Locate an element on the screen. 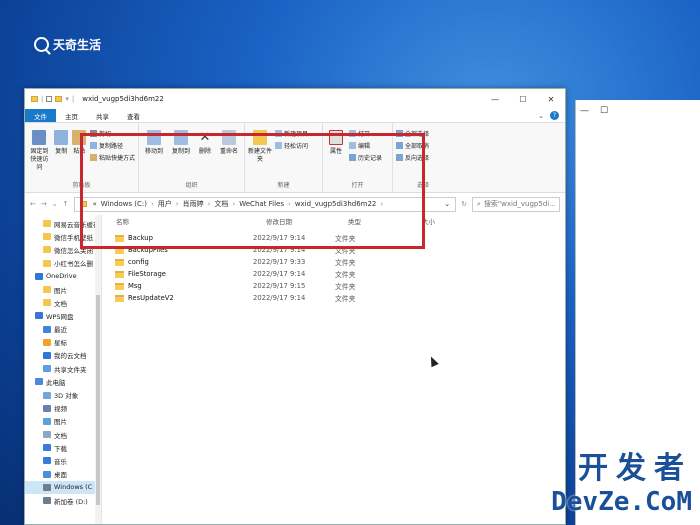  sidebar-item: 桌面 is located at coordinates (63, 474).